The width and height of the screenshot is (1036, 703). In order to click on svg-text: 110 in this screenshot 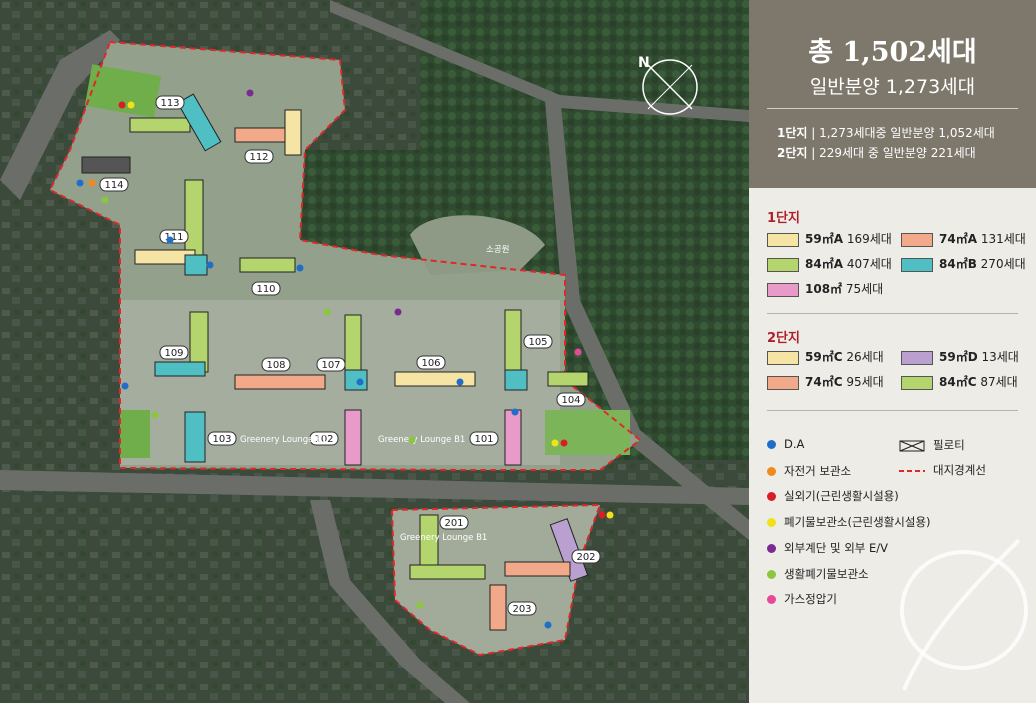, I will do `click(265, 289)`.